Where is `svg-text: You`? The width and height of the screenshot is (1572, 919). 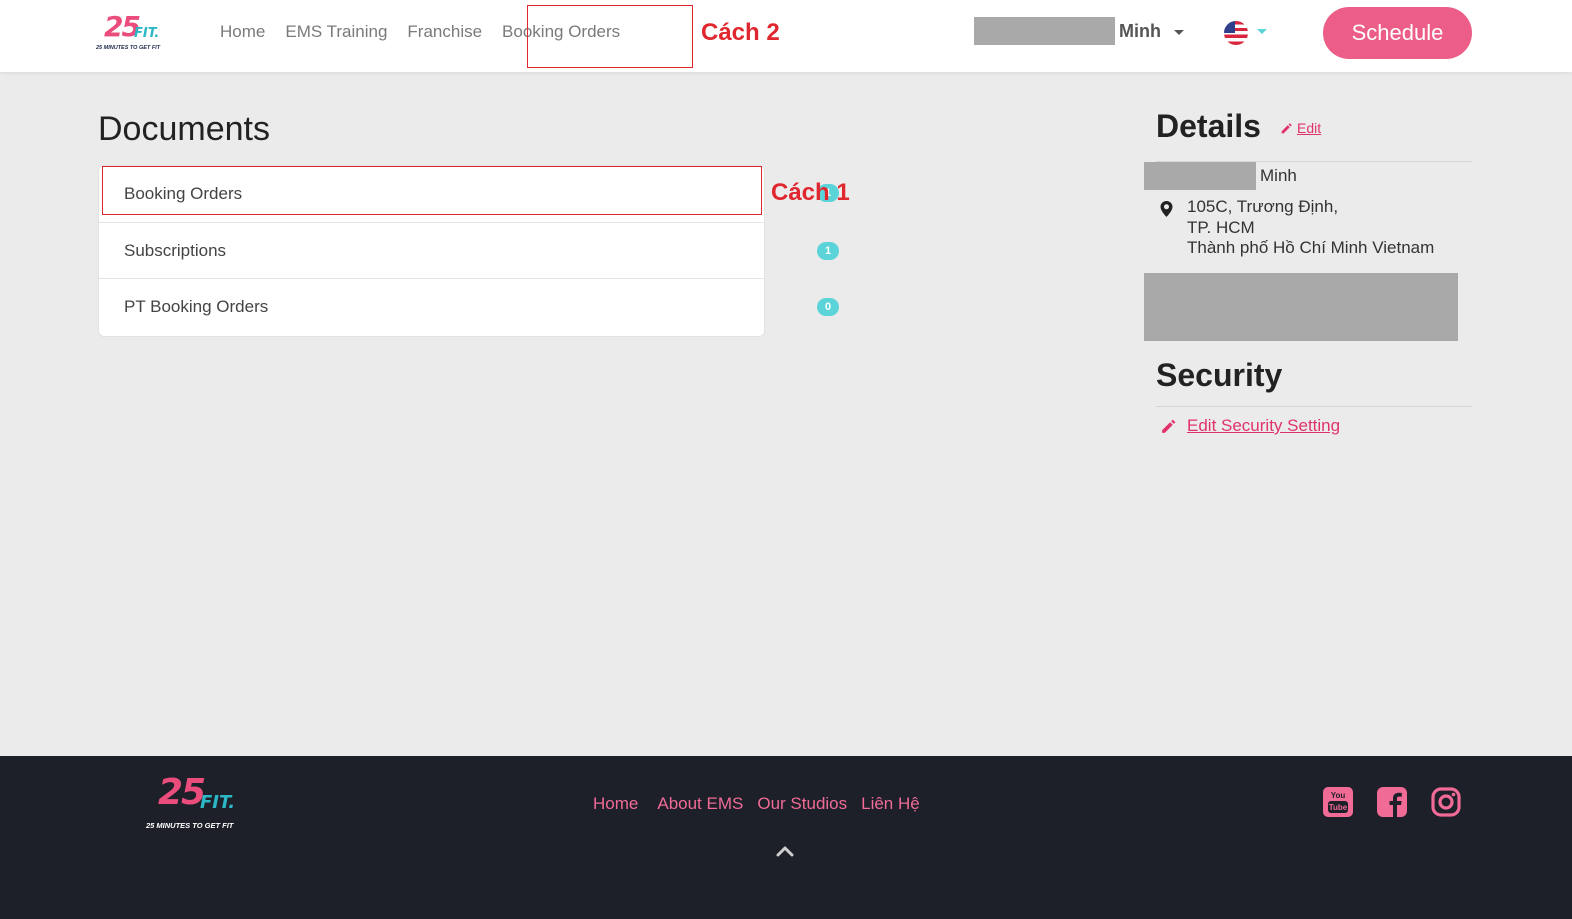
svg-text: You is located at coordinates (1338, 795).